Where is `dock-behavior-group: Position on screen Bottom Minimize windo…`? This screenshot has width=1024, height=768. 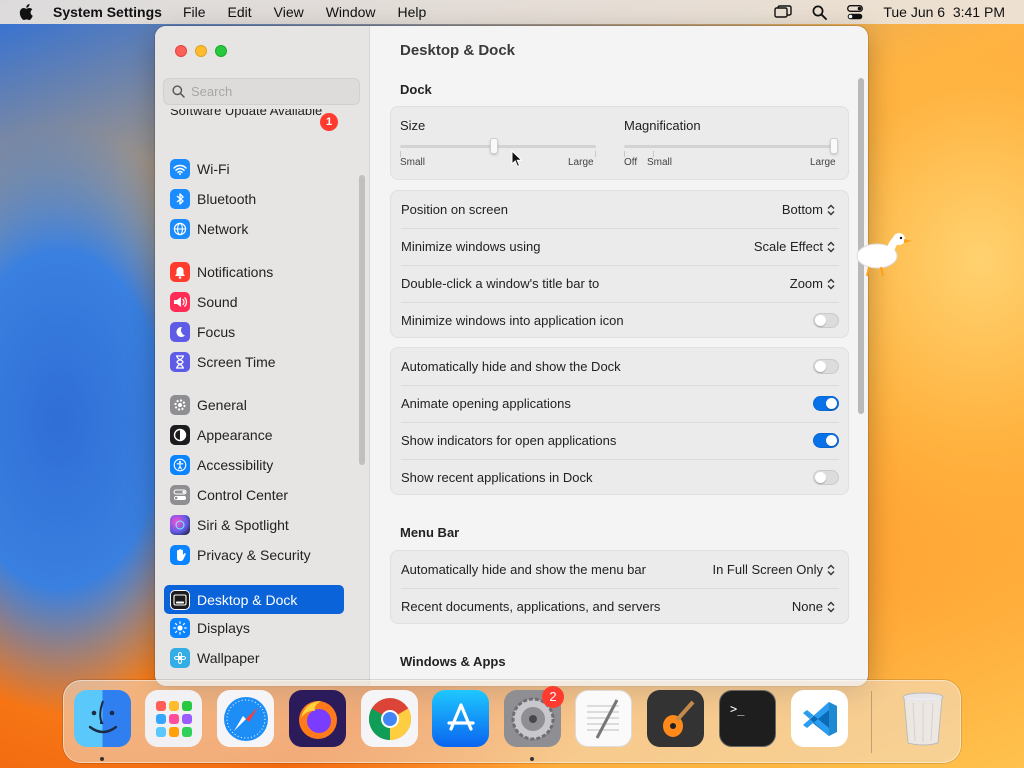 dock-behavior-group: Position on screen Bottom Minimize windo… is located at coordinates (619, 264).